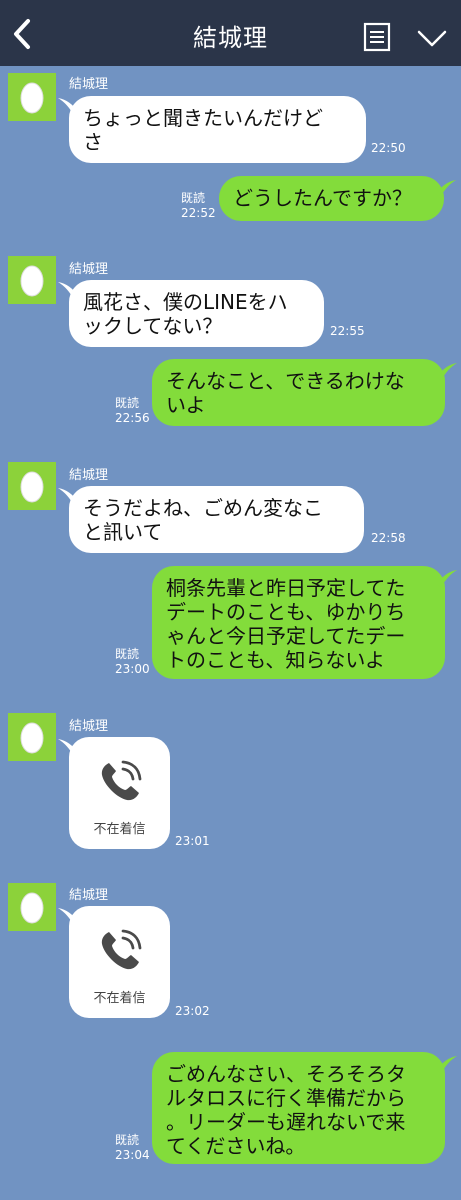  I want to click on message-bubble: そんなこと、できるわけな いよ, so click(298, 392).